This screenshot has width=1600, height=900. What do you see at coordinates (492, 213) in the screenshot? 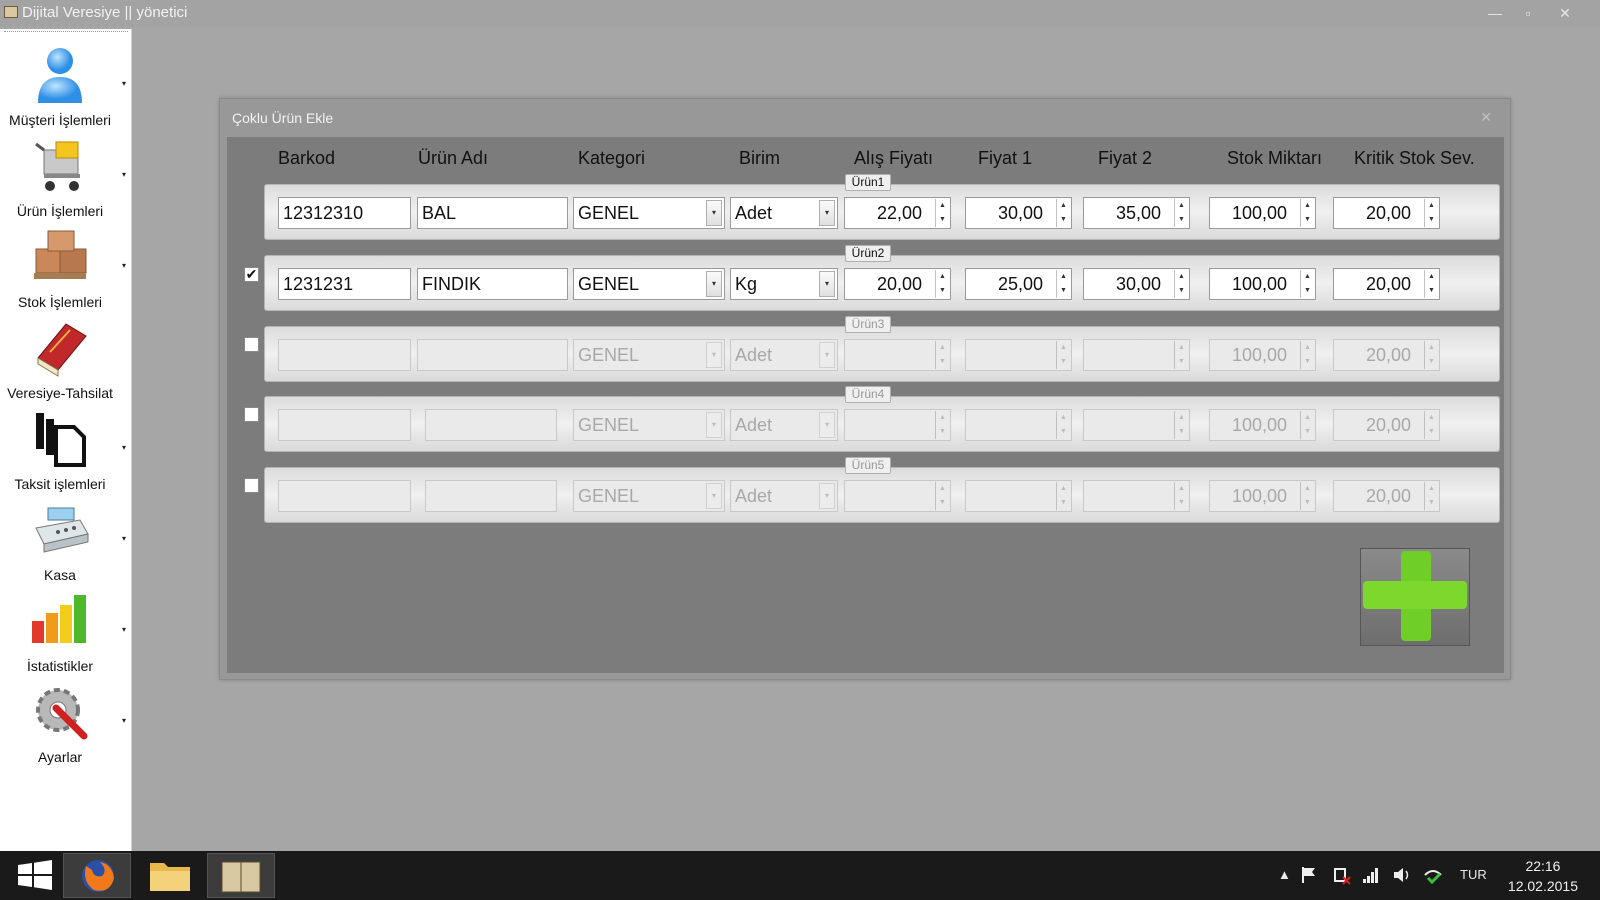
I see `product-name-input: BAL` at bounding box center [492, 213].